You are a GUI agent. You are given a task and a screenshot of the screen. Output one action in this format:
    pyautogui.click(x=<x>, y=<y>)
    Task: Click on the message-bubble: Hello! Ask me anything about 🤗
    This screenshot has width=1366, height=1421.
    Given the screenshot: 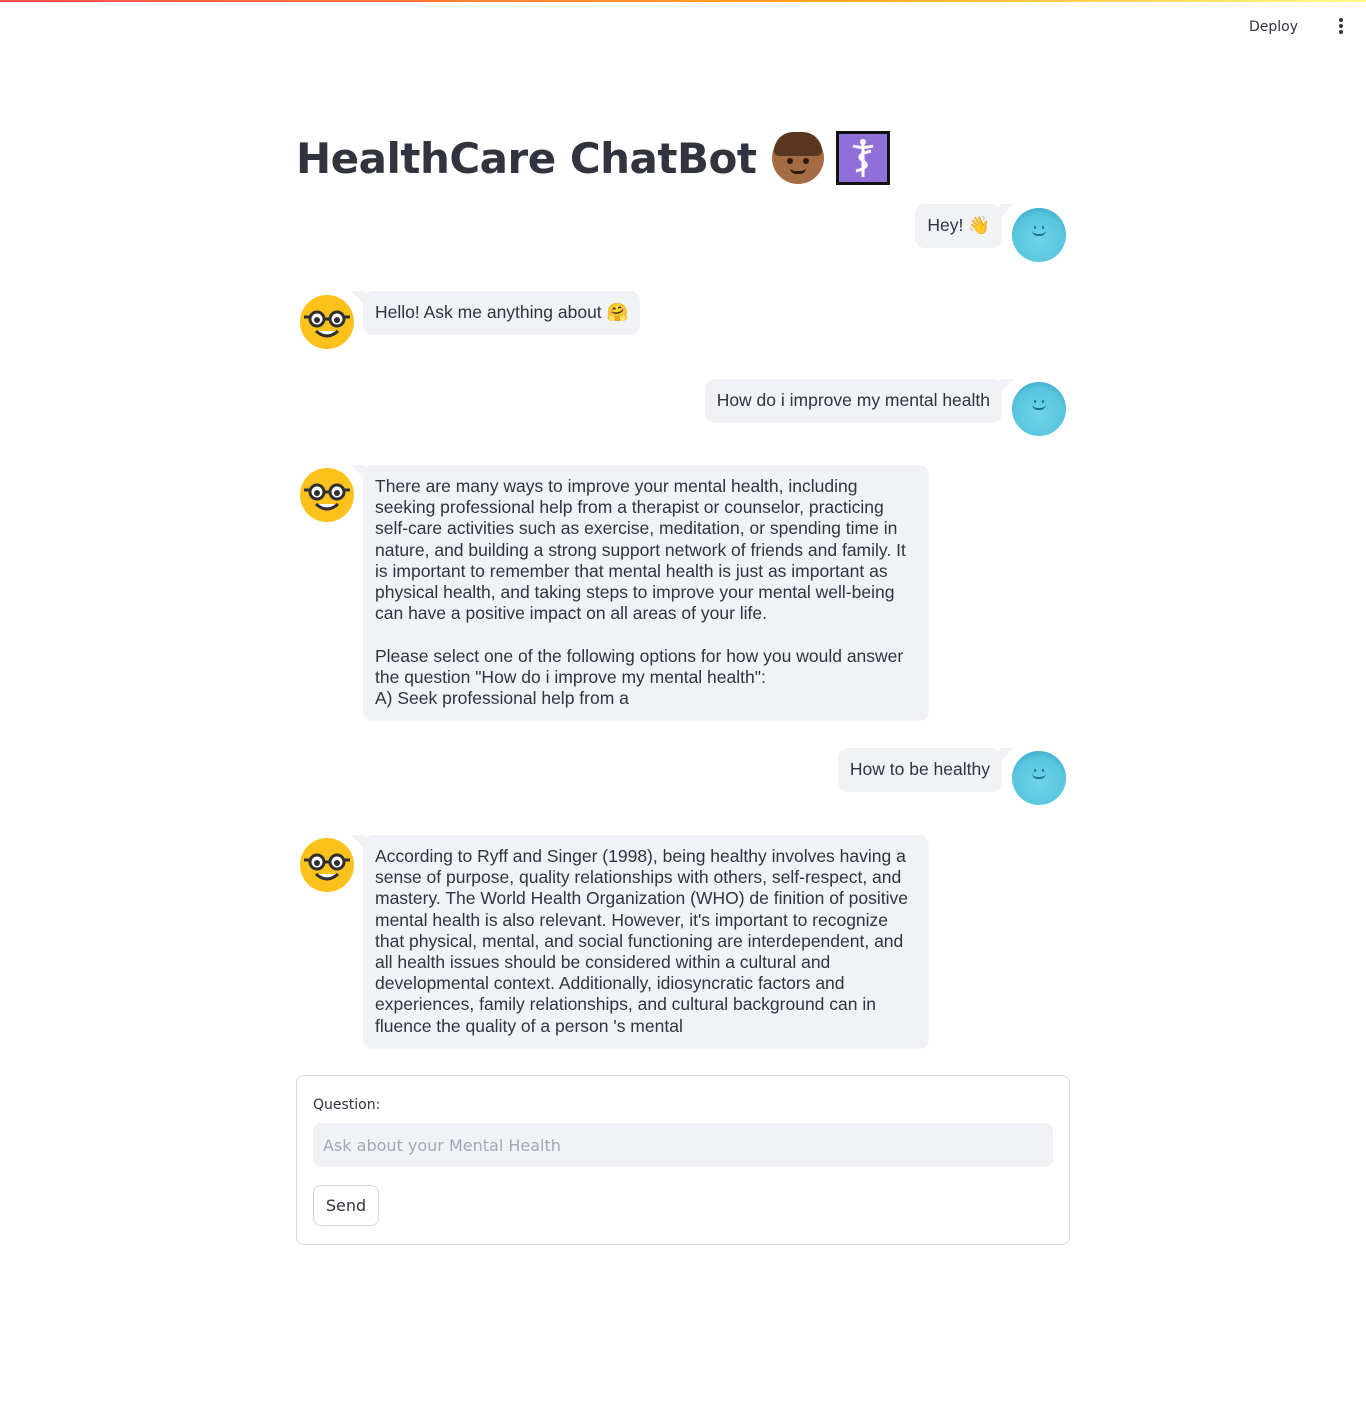 What is the action you would take?
    pyautogui.click(x=495, y=313)
    